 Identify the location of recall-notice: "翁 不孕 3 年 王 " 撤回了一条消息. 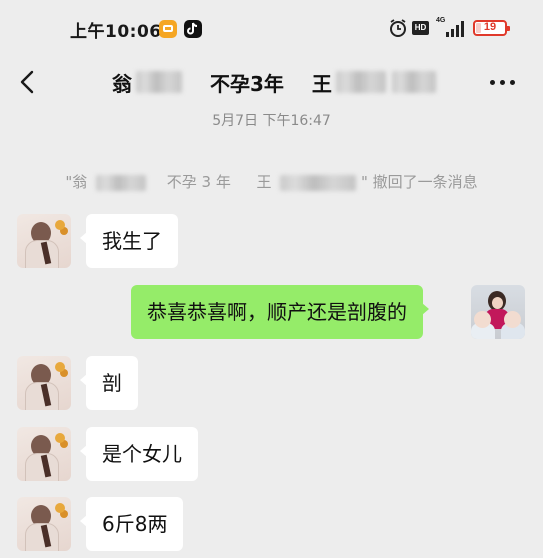
(271, 181).